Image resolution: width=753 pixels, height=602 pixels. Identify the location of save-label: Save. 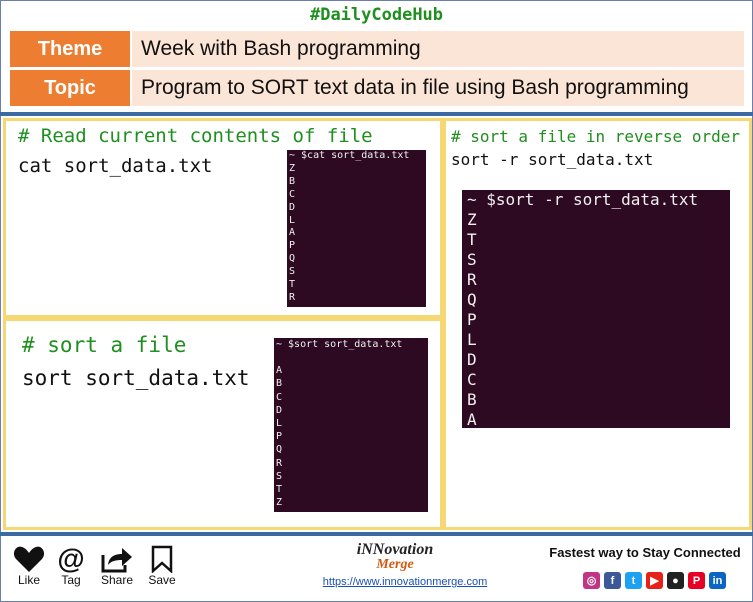
(162, 580).